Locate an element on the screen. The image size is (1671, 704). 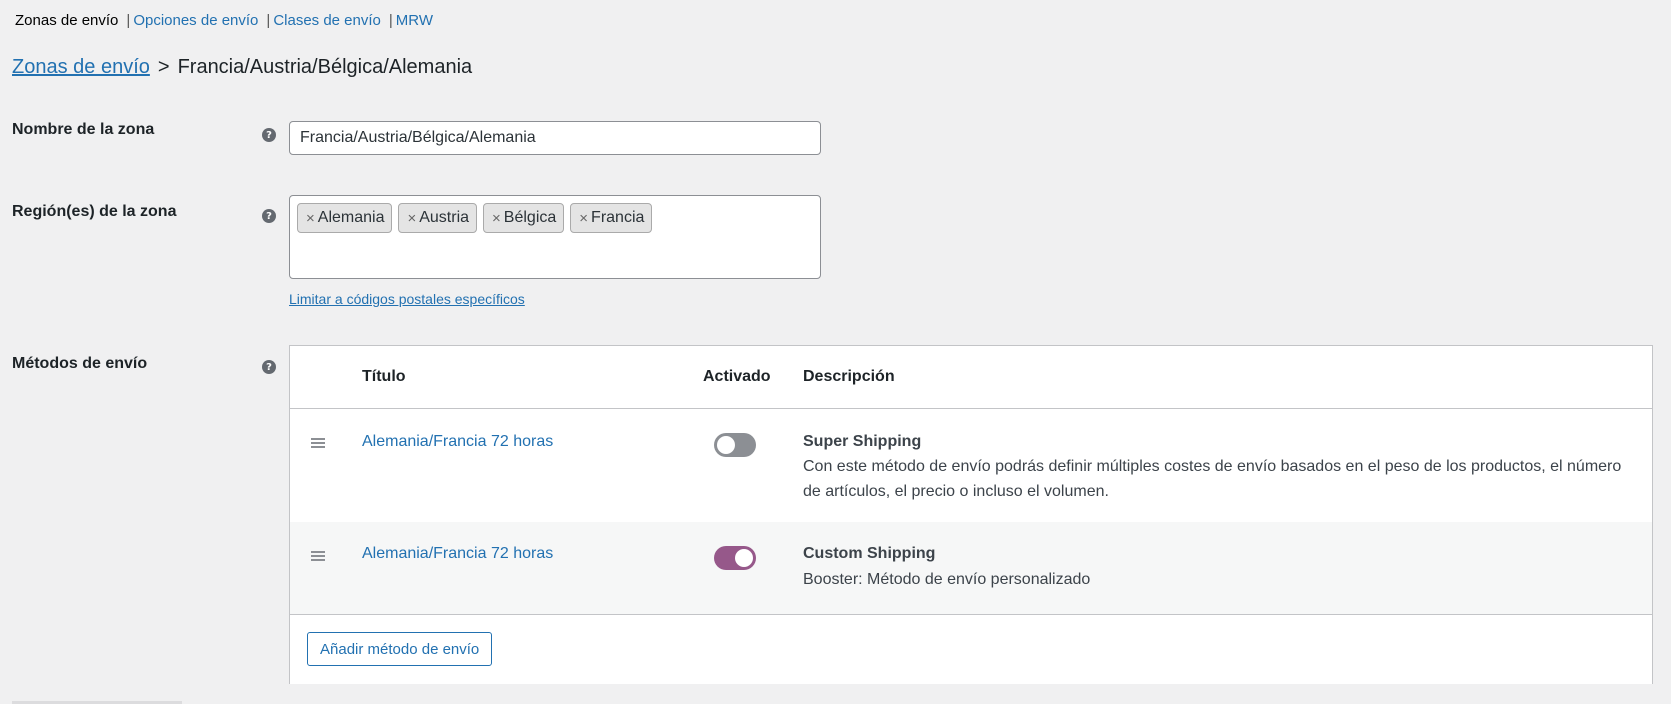
breadcrumb-arrow: > is located at coordinates (163, 67).